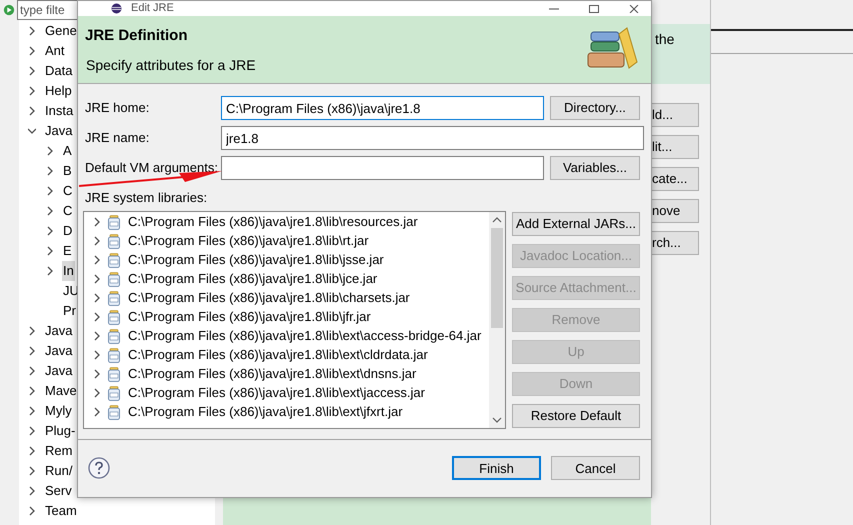 This screenshot has height=525, width=853. Describe the element at coordinates (32, 131) in the screenshot. I see `chevron-down-icon` at that location.